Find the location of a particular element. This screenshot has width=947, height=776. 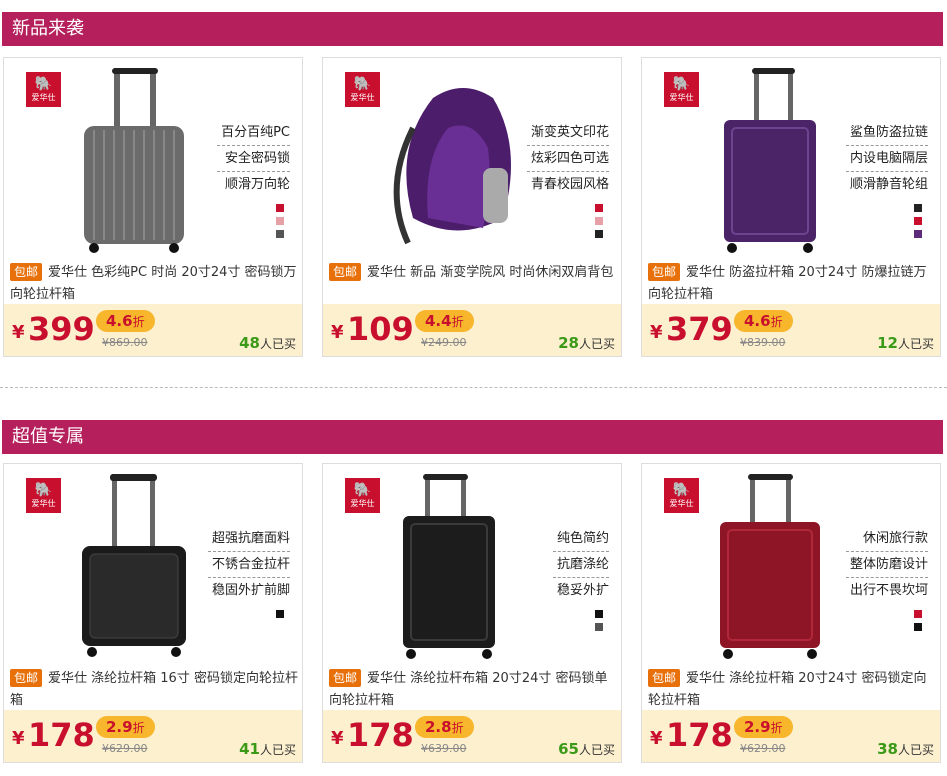

feature-item: 青春校园风格 is located at coordinates (569, 184).